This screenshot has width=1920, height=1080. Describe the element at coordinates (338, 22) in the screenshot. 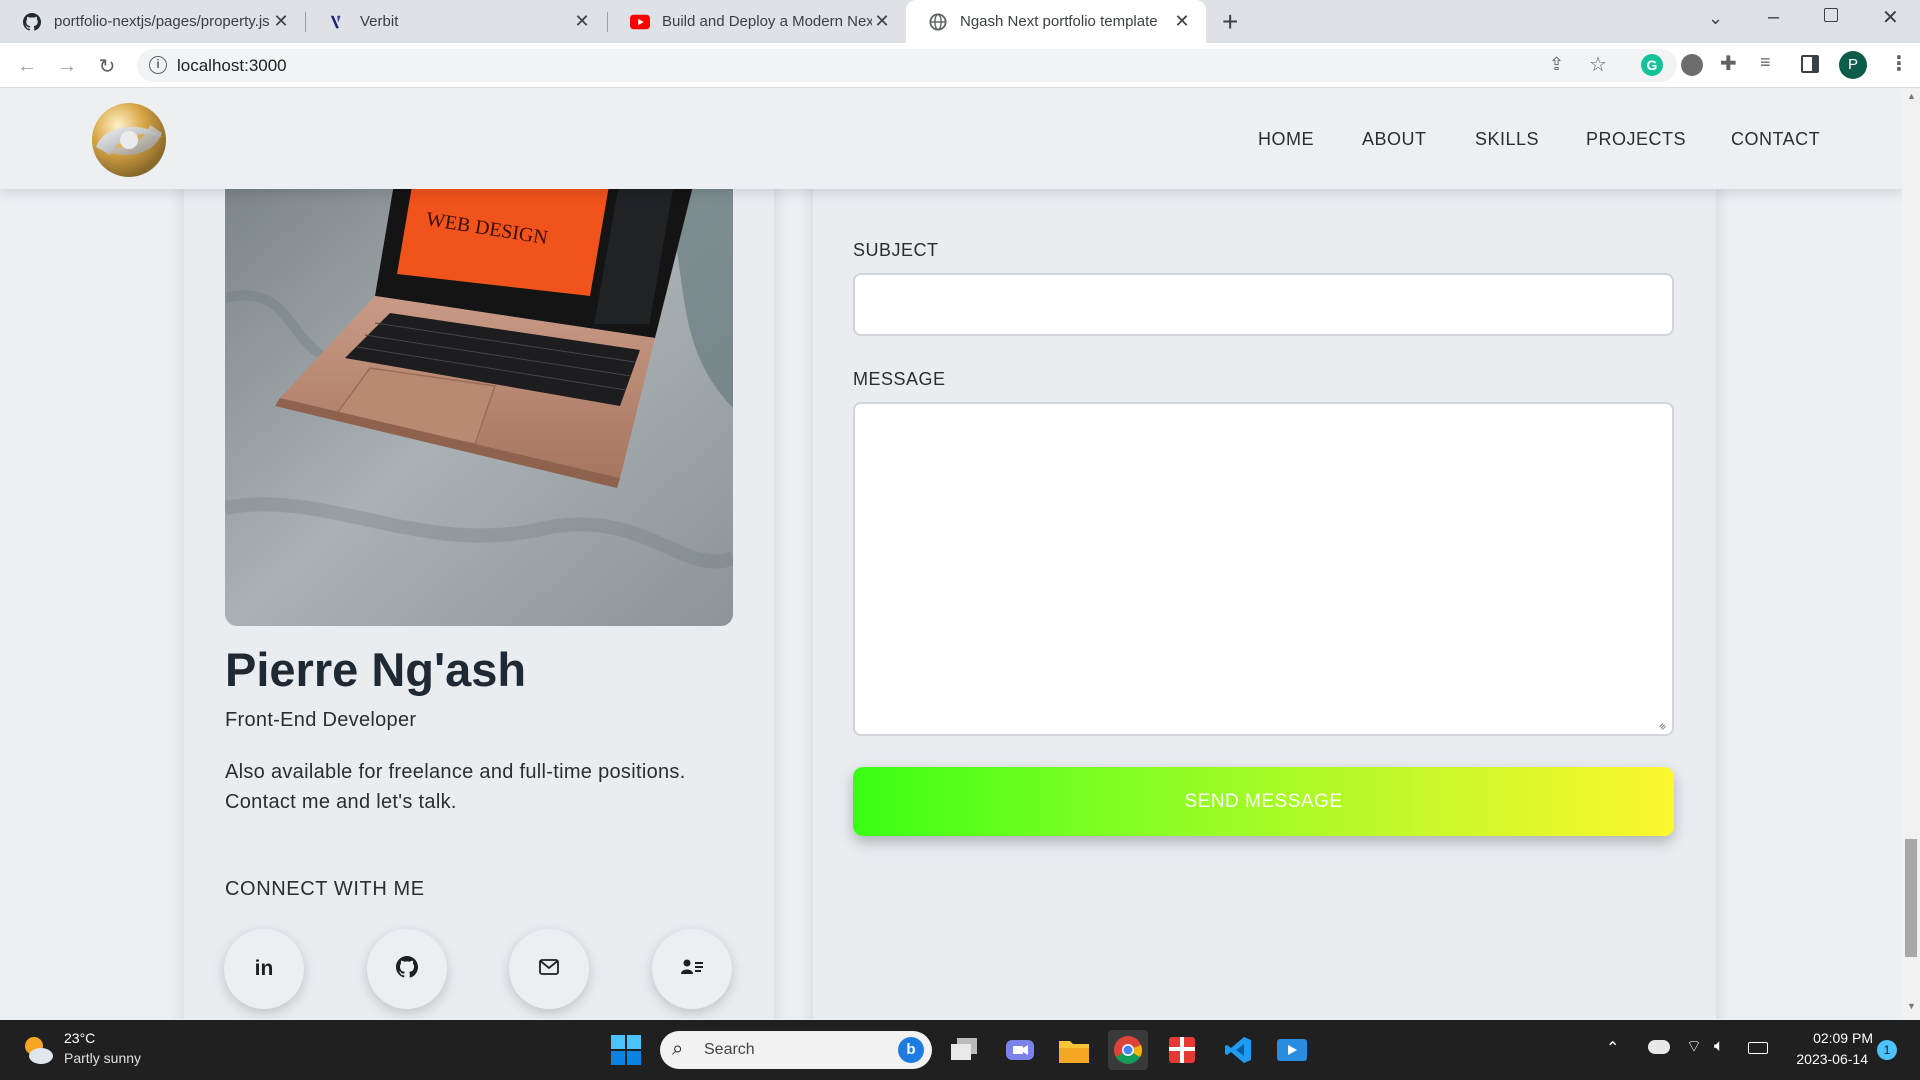

I see `verbit-icon` at that location.